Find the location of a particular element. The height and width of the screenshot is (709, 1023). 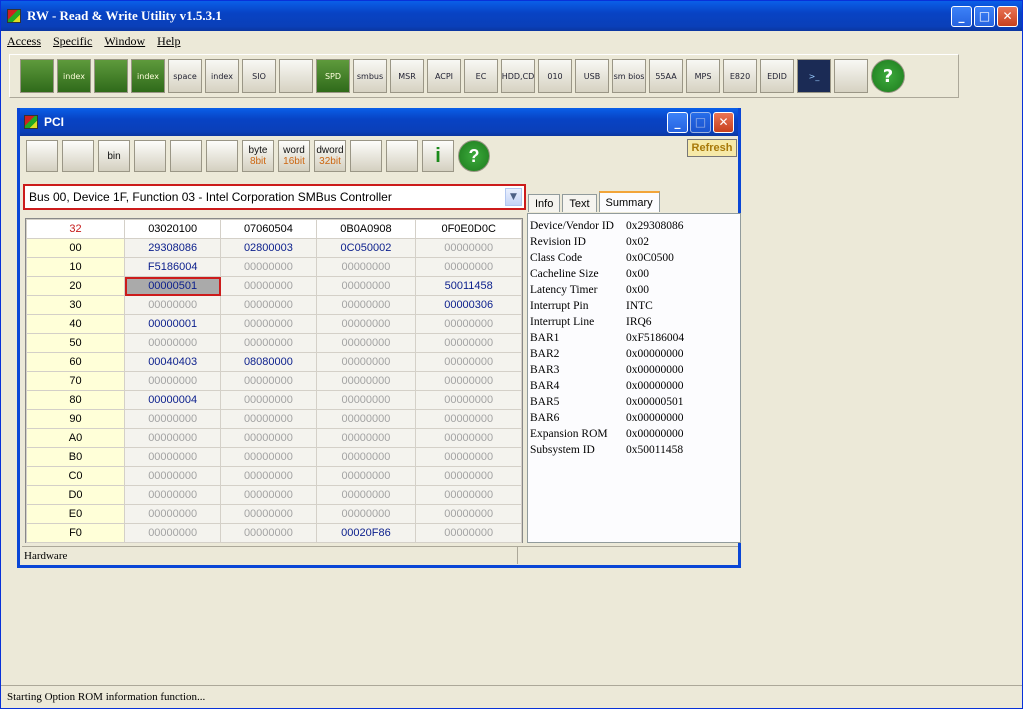

index-button: index is located at coordinates (74, 76).